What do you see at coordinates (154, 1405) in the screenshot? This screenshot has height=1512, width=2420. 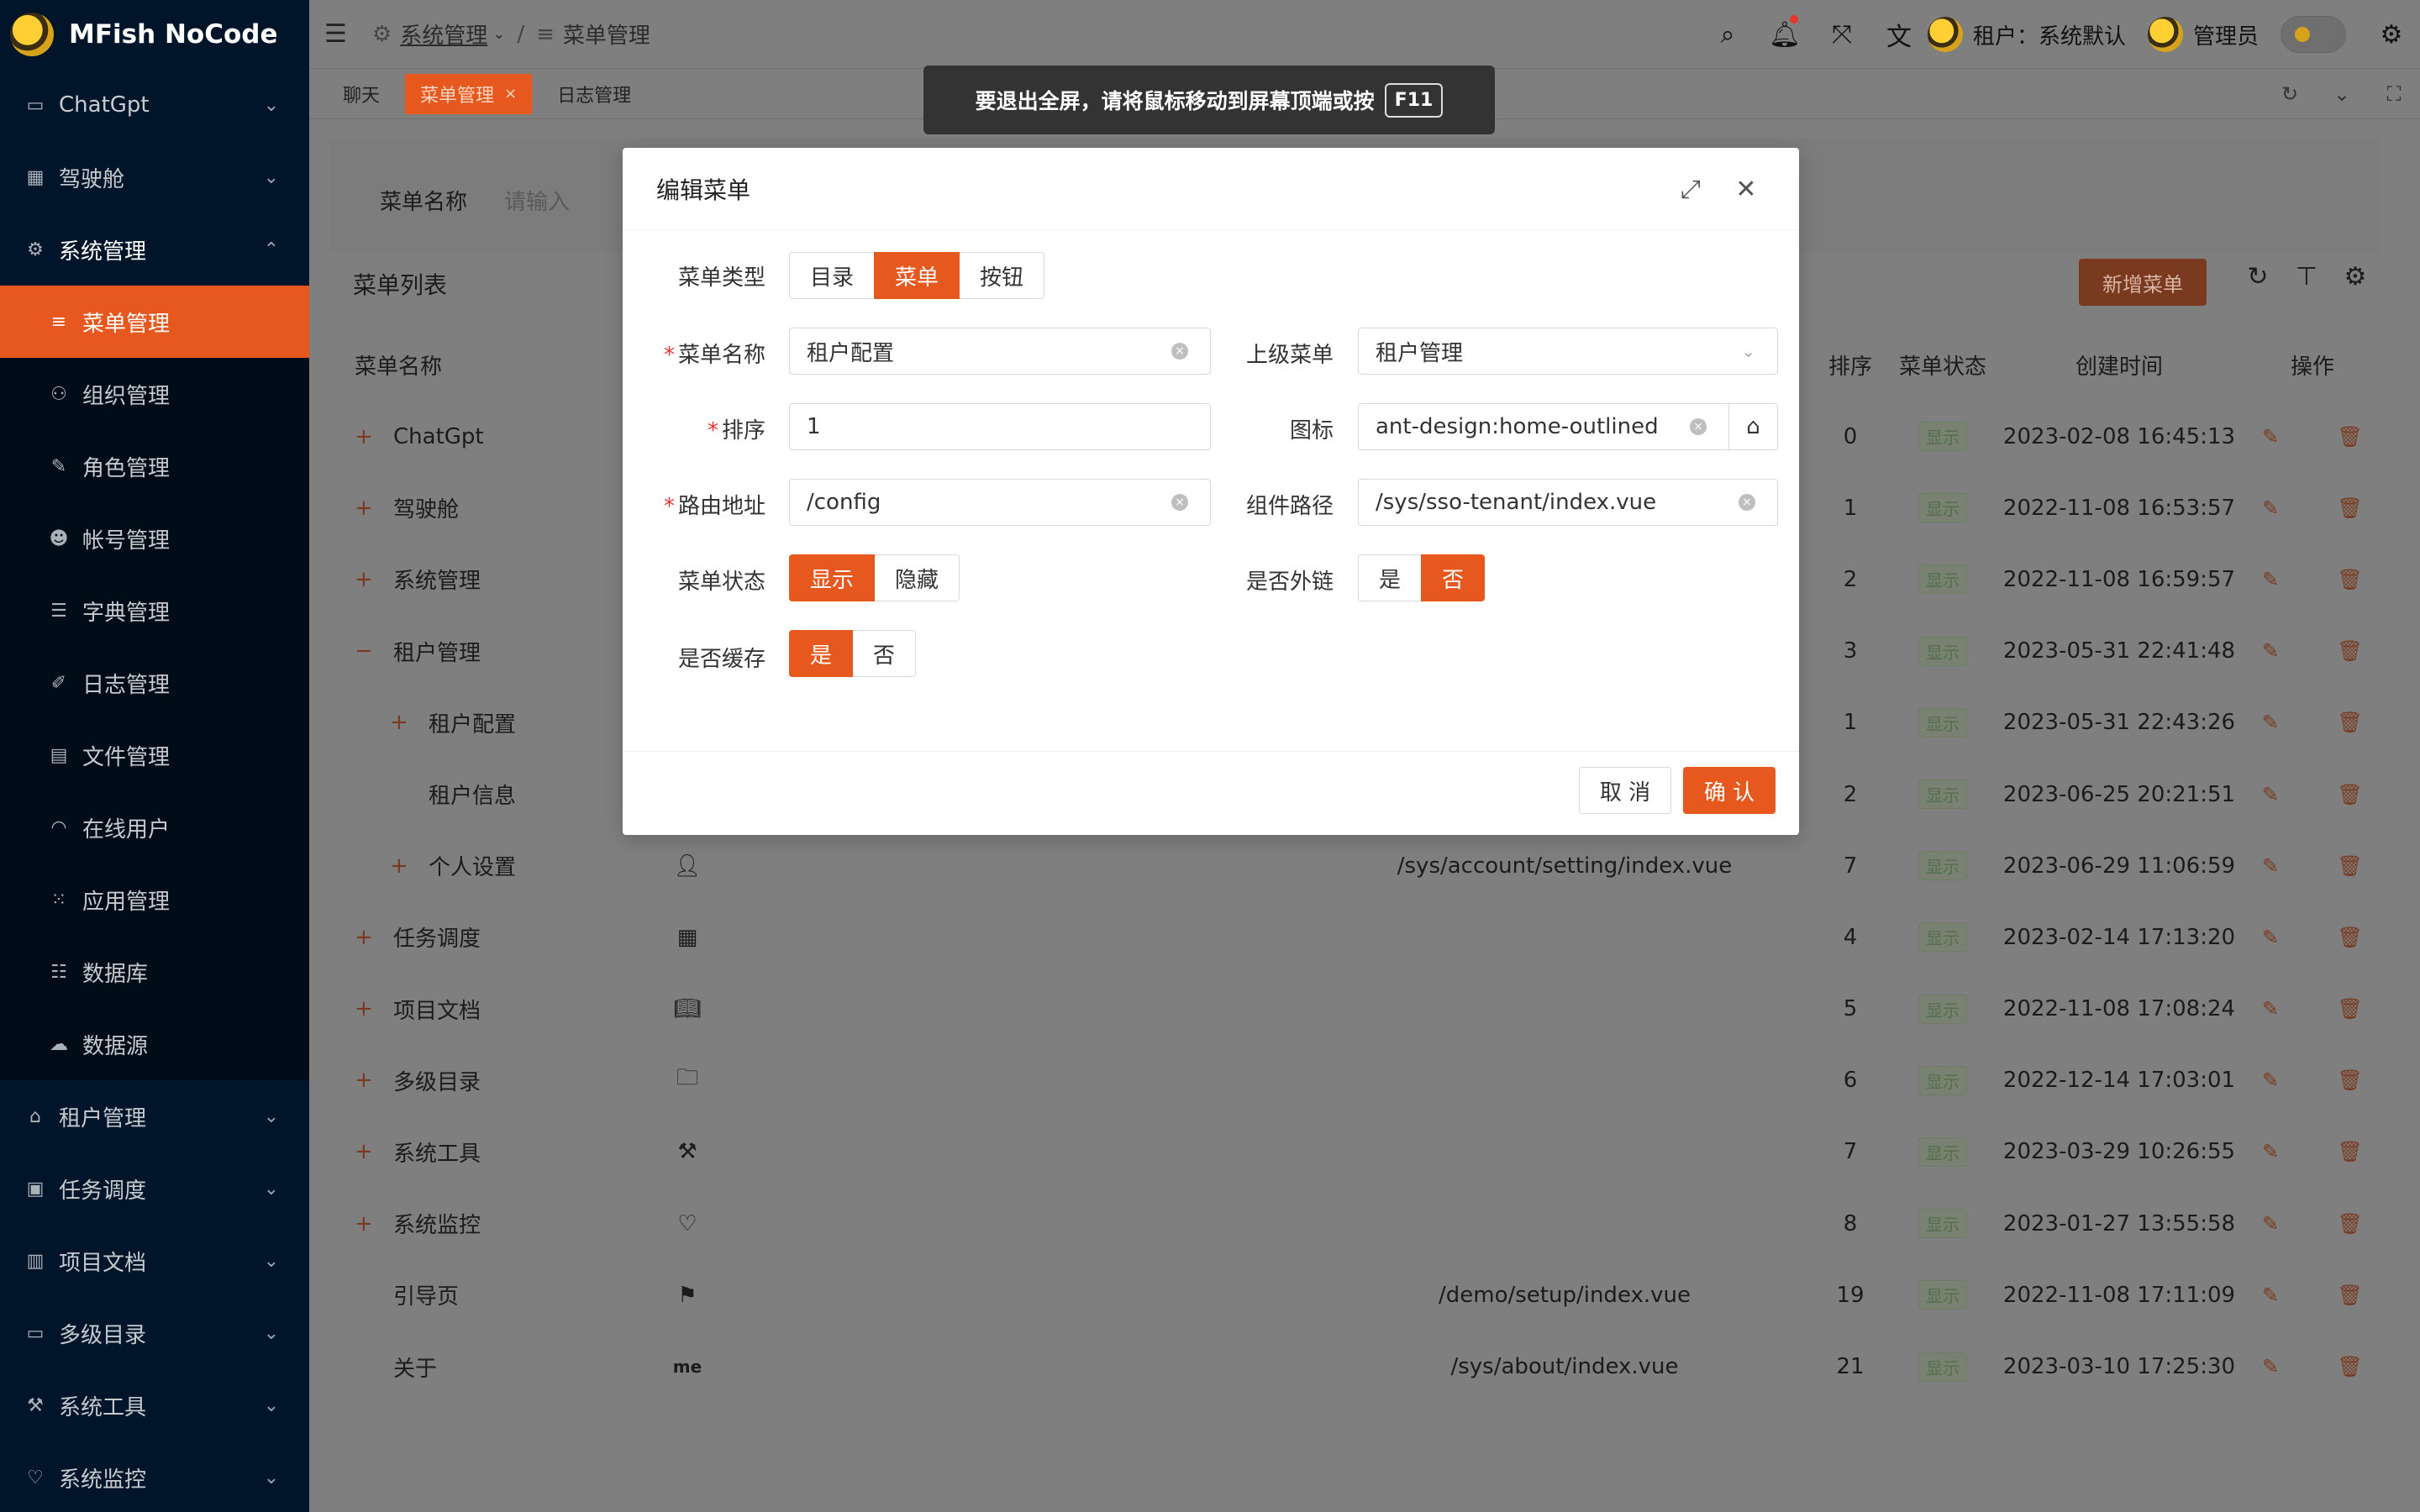 I see `sidebar-item-tools: ⚒ 系统工具 ⌄` at bounding box center [154, 1405].